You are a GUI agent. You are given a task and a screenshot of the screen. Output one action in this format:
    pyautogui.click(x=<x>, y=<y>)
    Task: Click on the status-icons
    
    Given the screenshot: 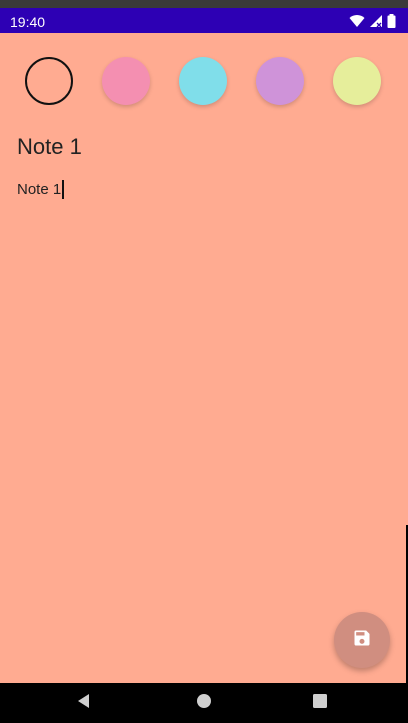 What is the action you would take?
    pyautogui.click(x=372, y=21)
    